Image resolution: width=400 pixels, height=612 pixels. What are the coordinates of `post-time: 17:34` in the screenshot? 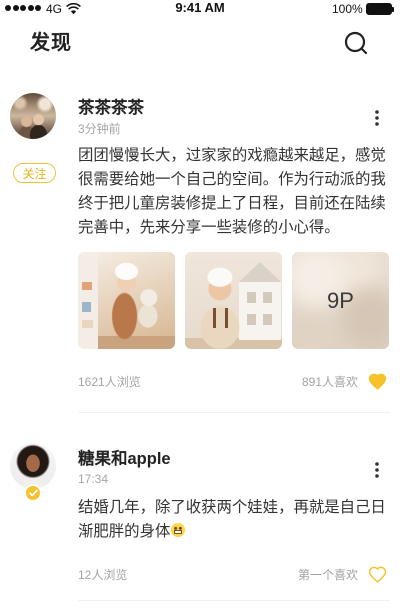 It's located at (93, 479).